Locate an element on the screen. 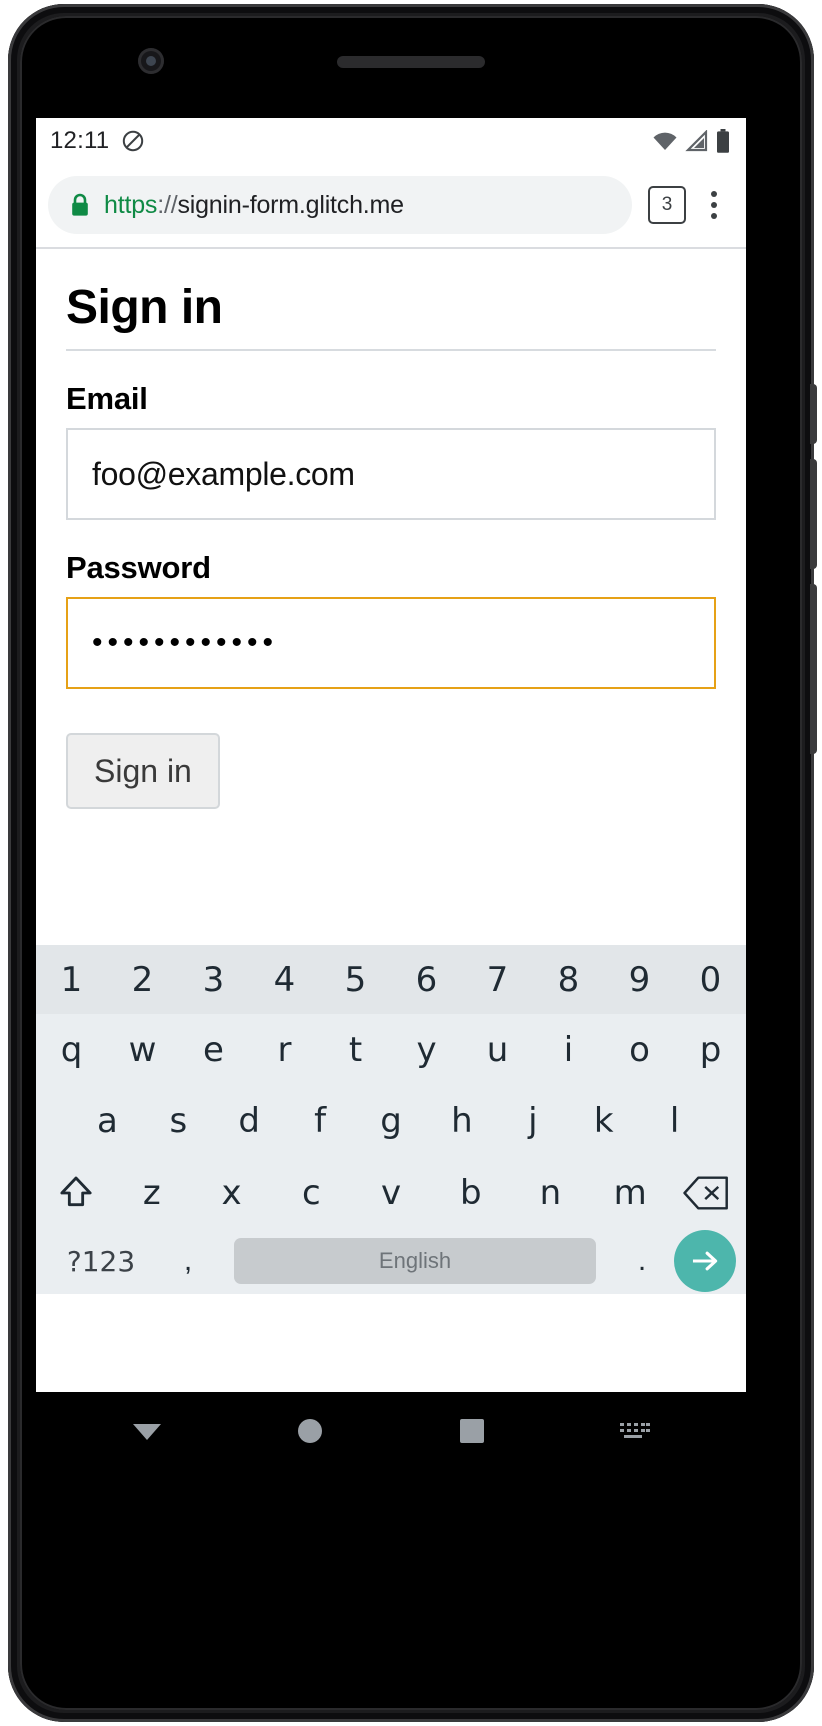 The height and width of the screenshot is (1726, 822). key-m: m is located at coordinates (630, 1193).